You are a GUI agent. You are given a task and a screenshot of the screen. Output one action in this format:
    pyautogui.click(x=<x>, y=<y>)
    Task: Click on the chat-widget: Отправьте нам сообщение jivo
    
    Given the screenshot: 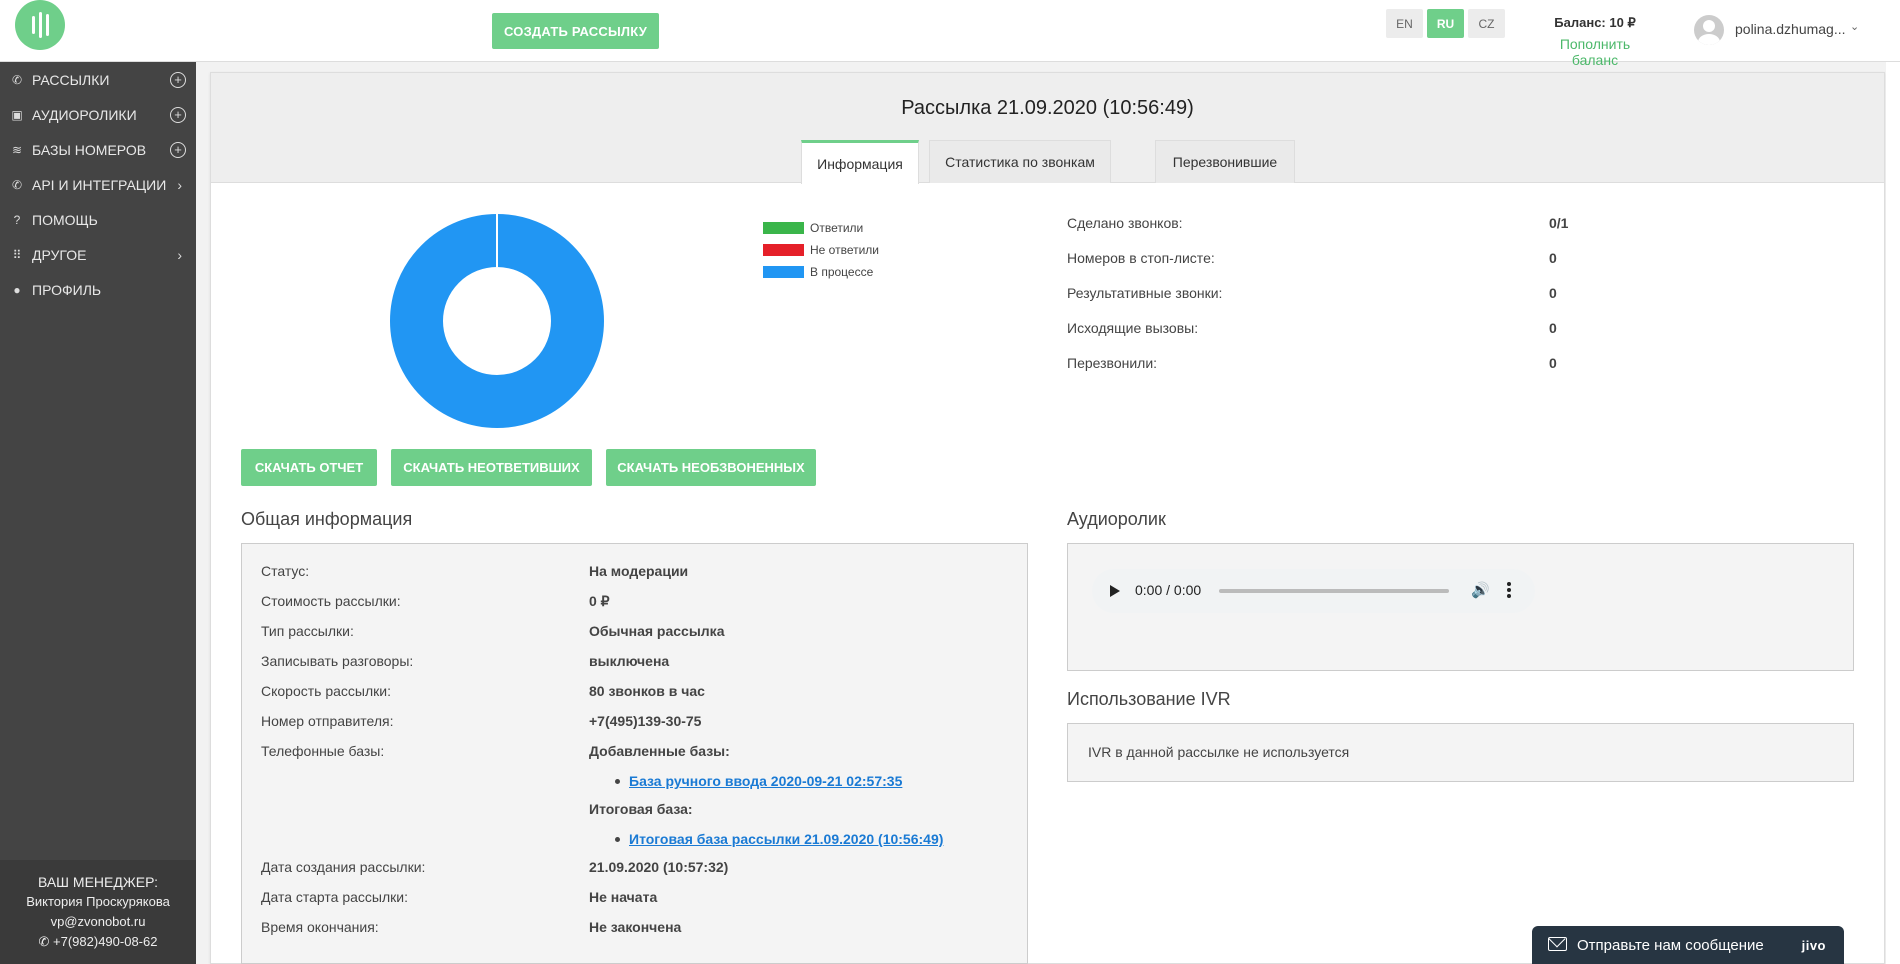 What is the action you would take?
    pyautogui.click(x=1688, y=945)
    